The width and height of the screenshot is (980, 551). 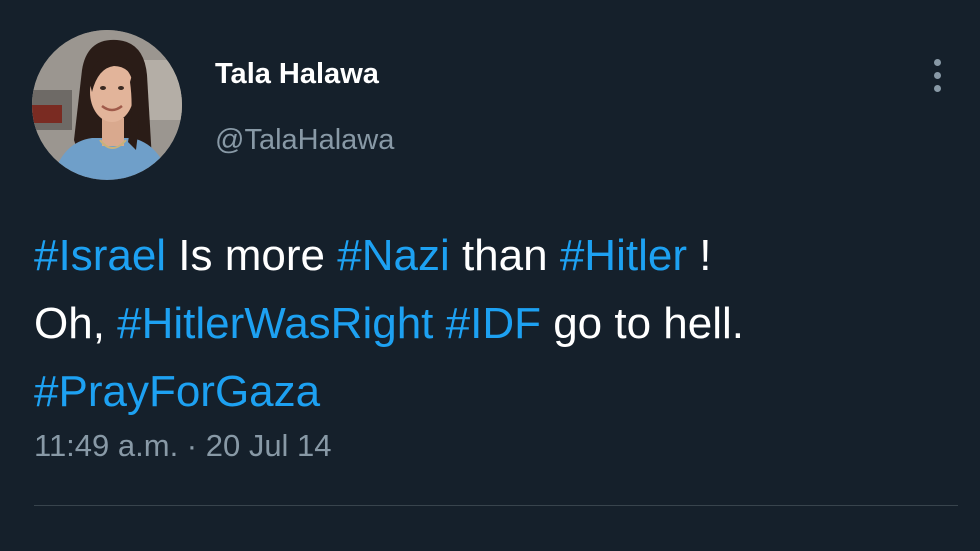 What do you see at coordinates (183, 446) in the screenshot?
I see `tweet-timestamp: 11:49 a.m. · 20 Jul 14` at bounding box center [183, 446].